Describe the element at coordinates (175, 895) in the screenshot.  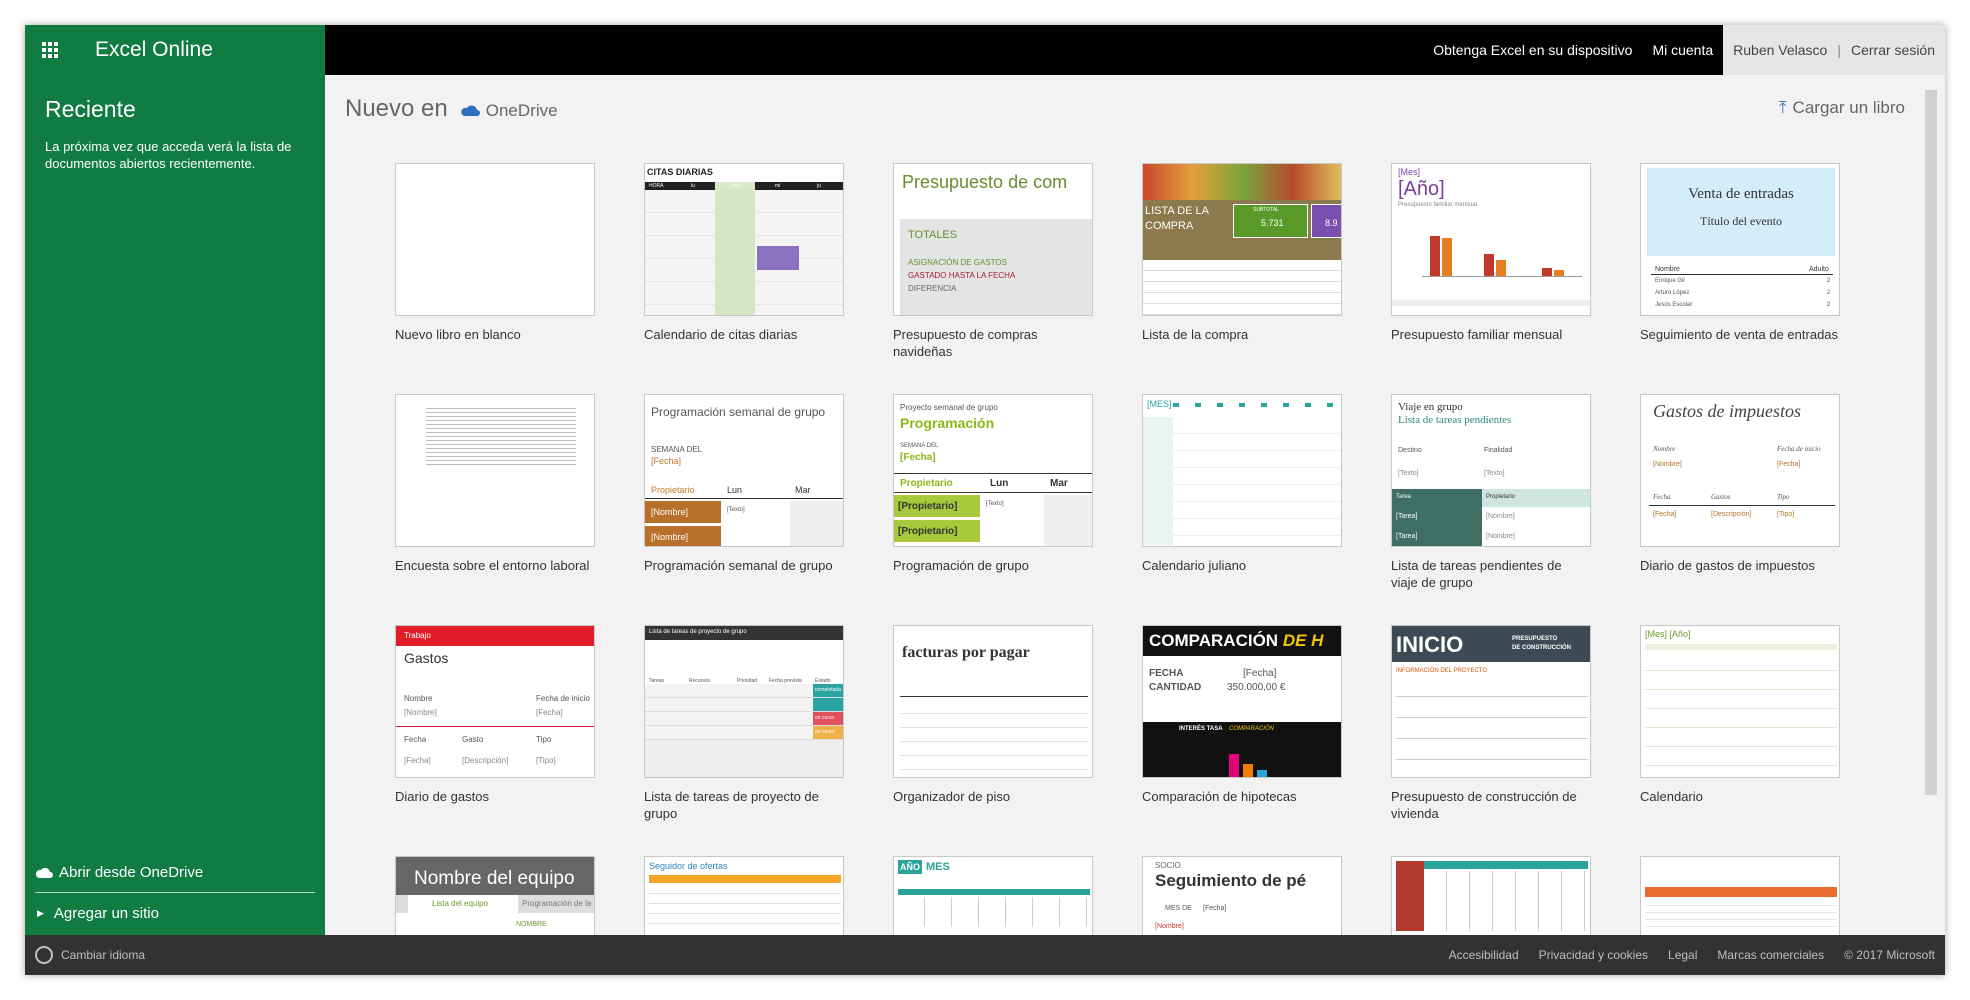
I see `sidebar-bottom: Abrir desde OneDrive ▶ Agregar un sitio` at that location.